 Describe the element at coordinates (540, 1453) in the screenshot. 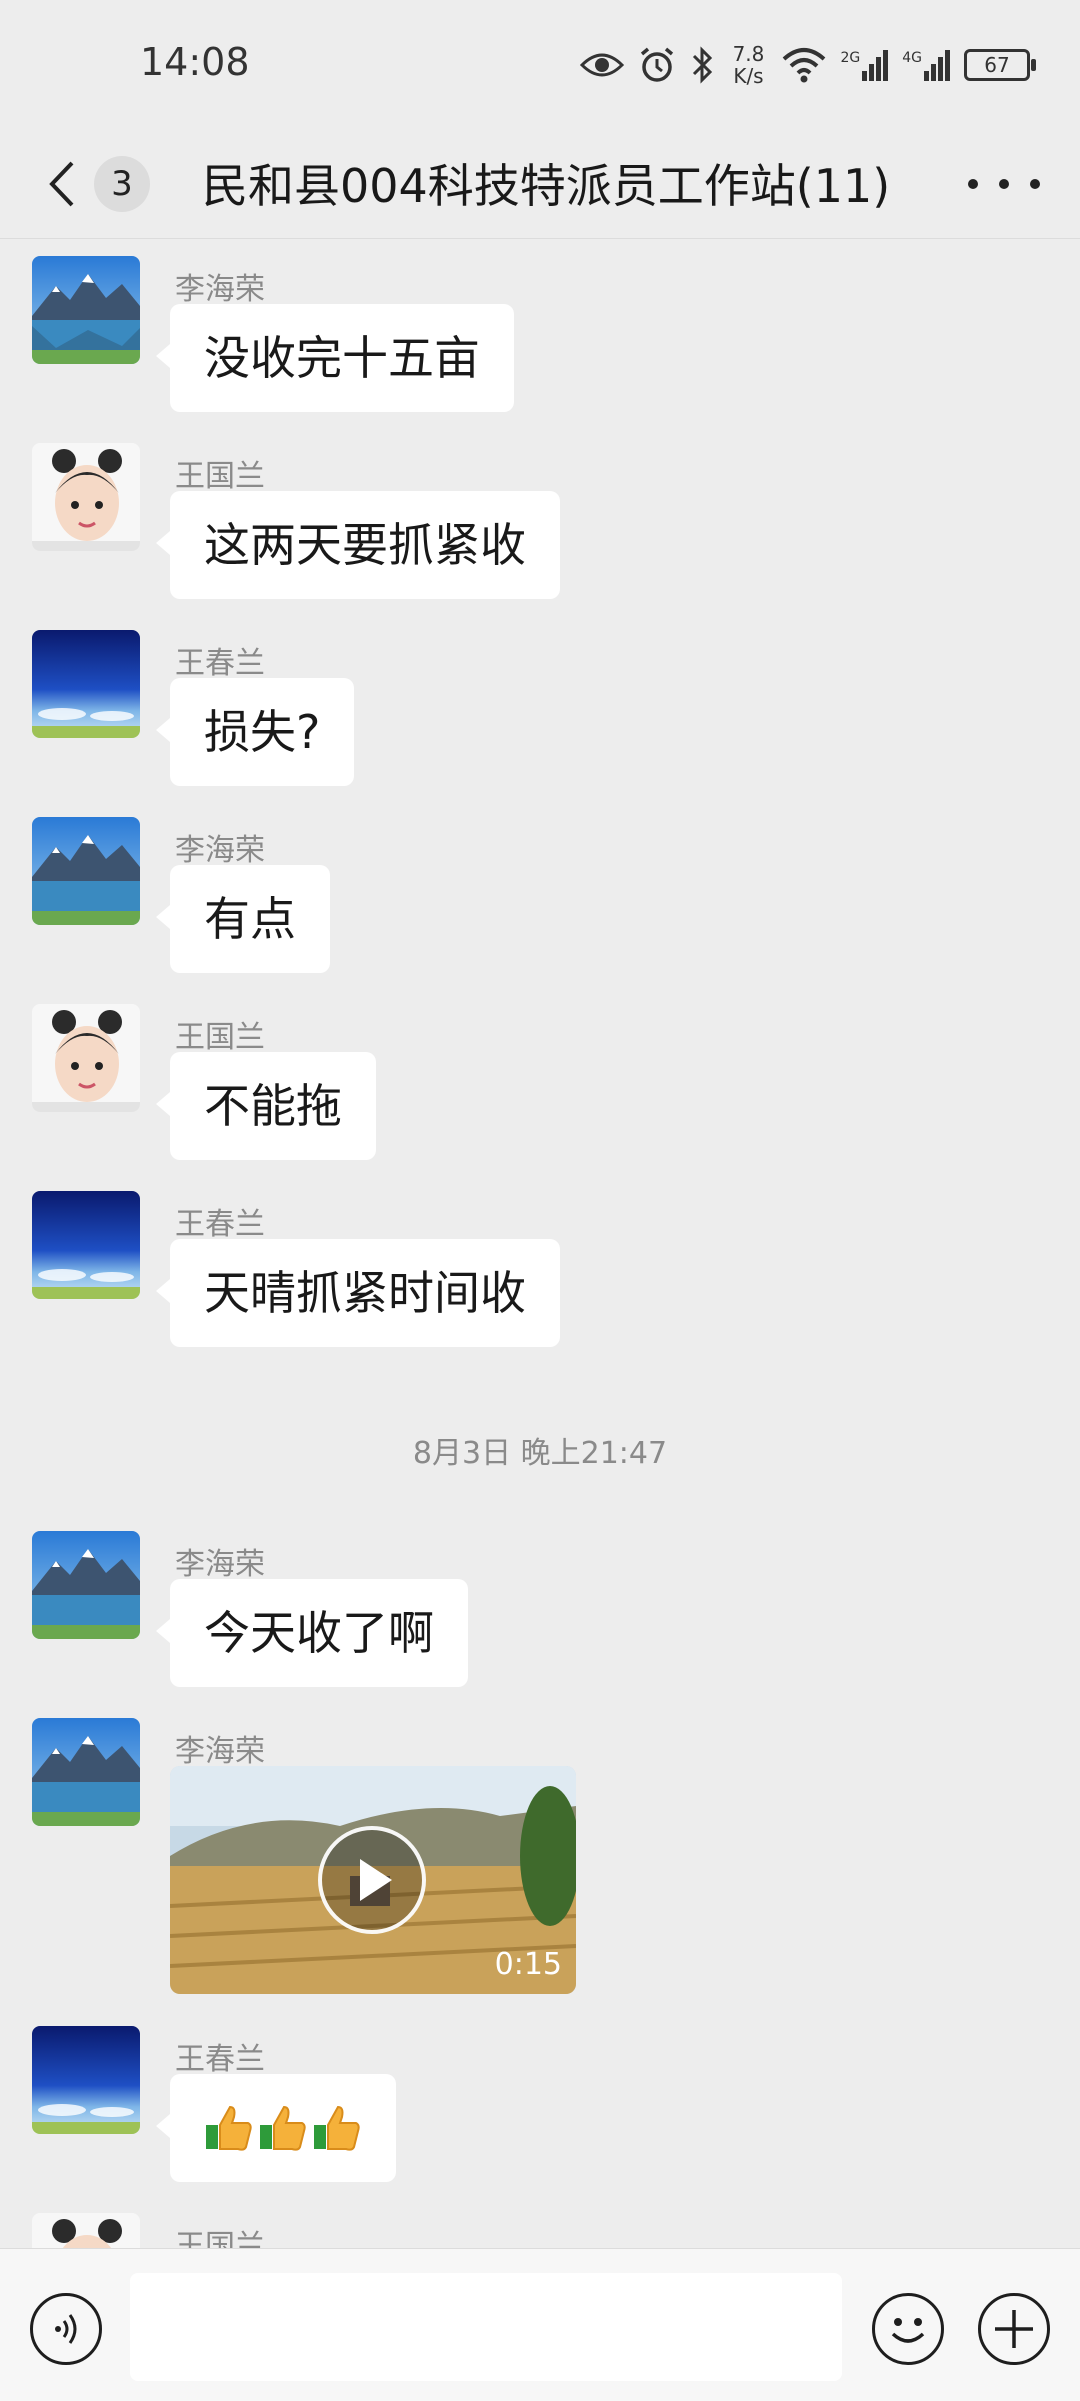

I see `time-separator: 8月3日 晚上21:47` at that location.